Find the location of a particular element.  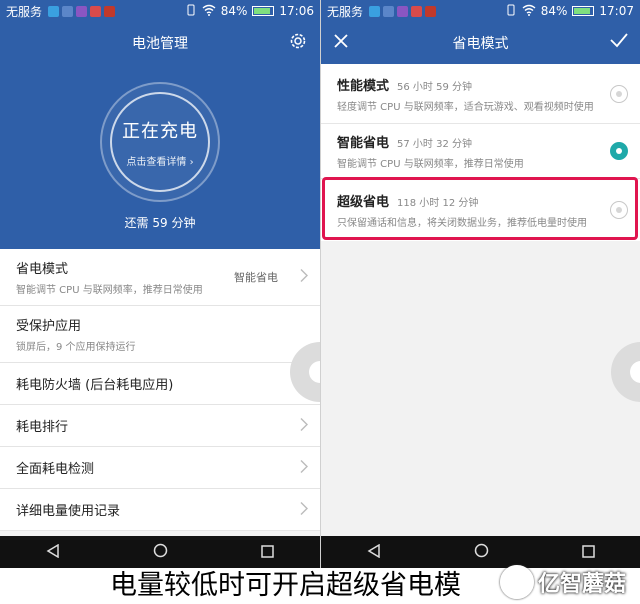

watermark-text: 亿智蘑菇 is located at coordinates (582, 584).